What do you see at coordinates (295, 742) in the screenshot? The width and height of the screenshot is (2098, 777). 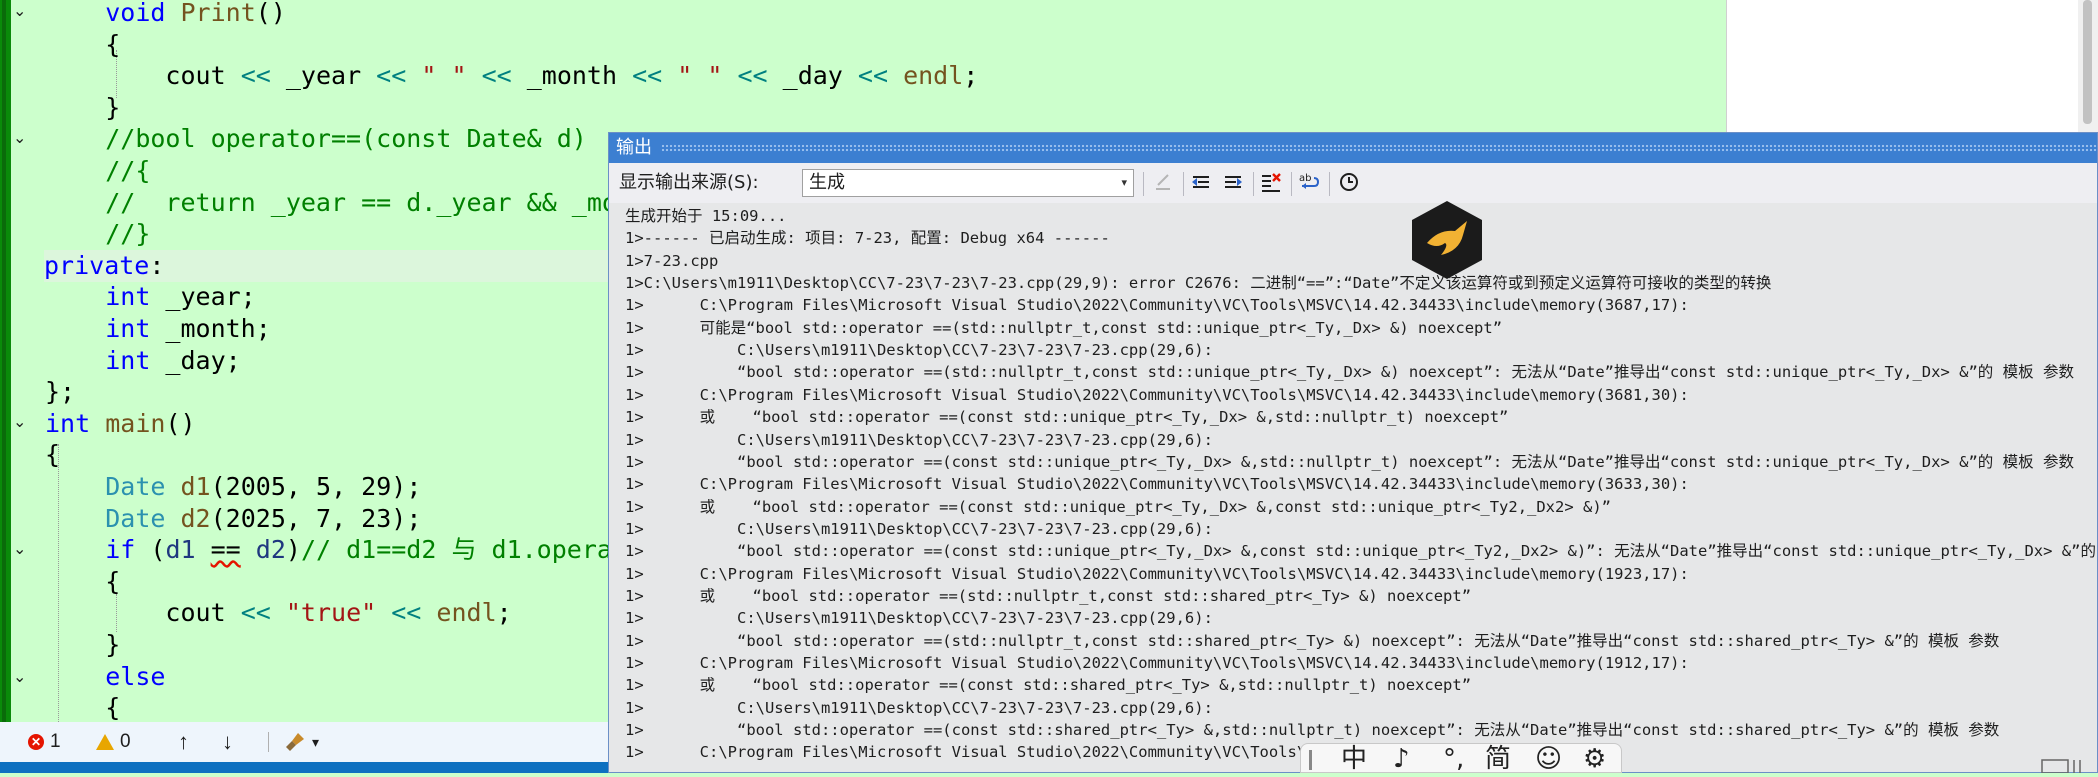 I see `broom-icon` at bounding box center [295, 742].